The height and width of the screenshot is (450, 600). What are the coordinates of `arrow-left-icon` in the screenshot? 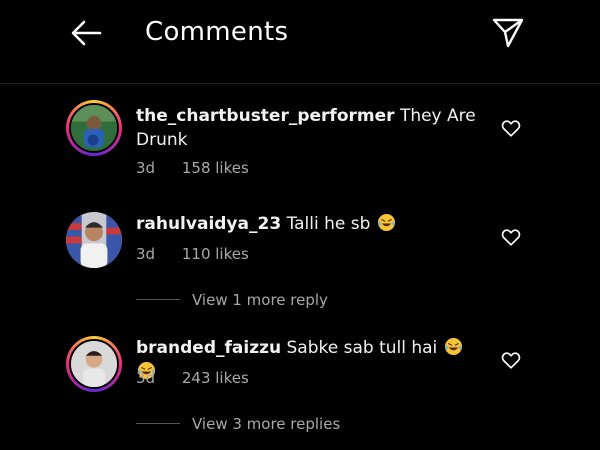 It's located at (86, 33).